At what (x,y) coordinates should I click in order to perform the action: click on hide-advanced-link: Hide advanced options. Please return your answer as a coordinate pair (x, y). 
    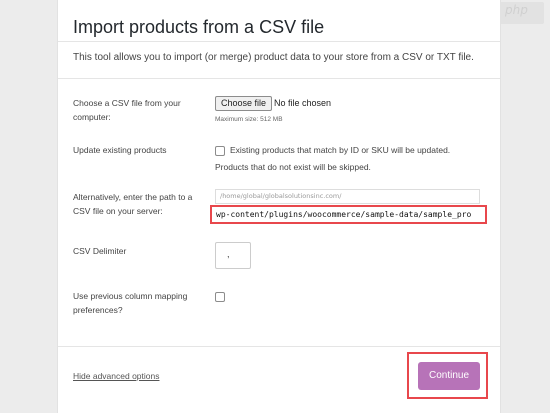
    Looking at the image, I should click on (116, 376).